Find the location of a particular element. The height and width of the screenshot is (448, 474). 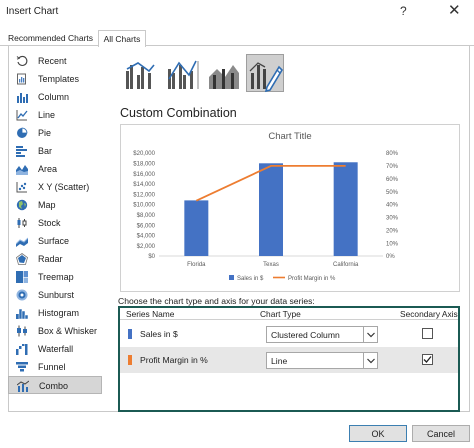

sidebar-item-recent: Recent is located at coordinates (55, 61).